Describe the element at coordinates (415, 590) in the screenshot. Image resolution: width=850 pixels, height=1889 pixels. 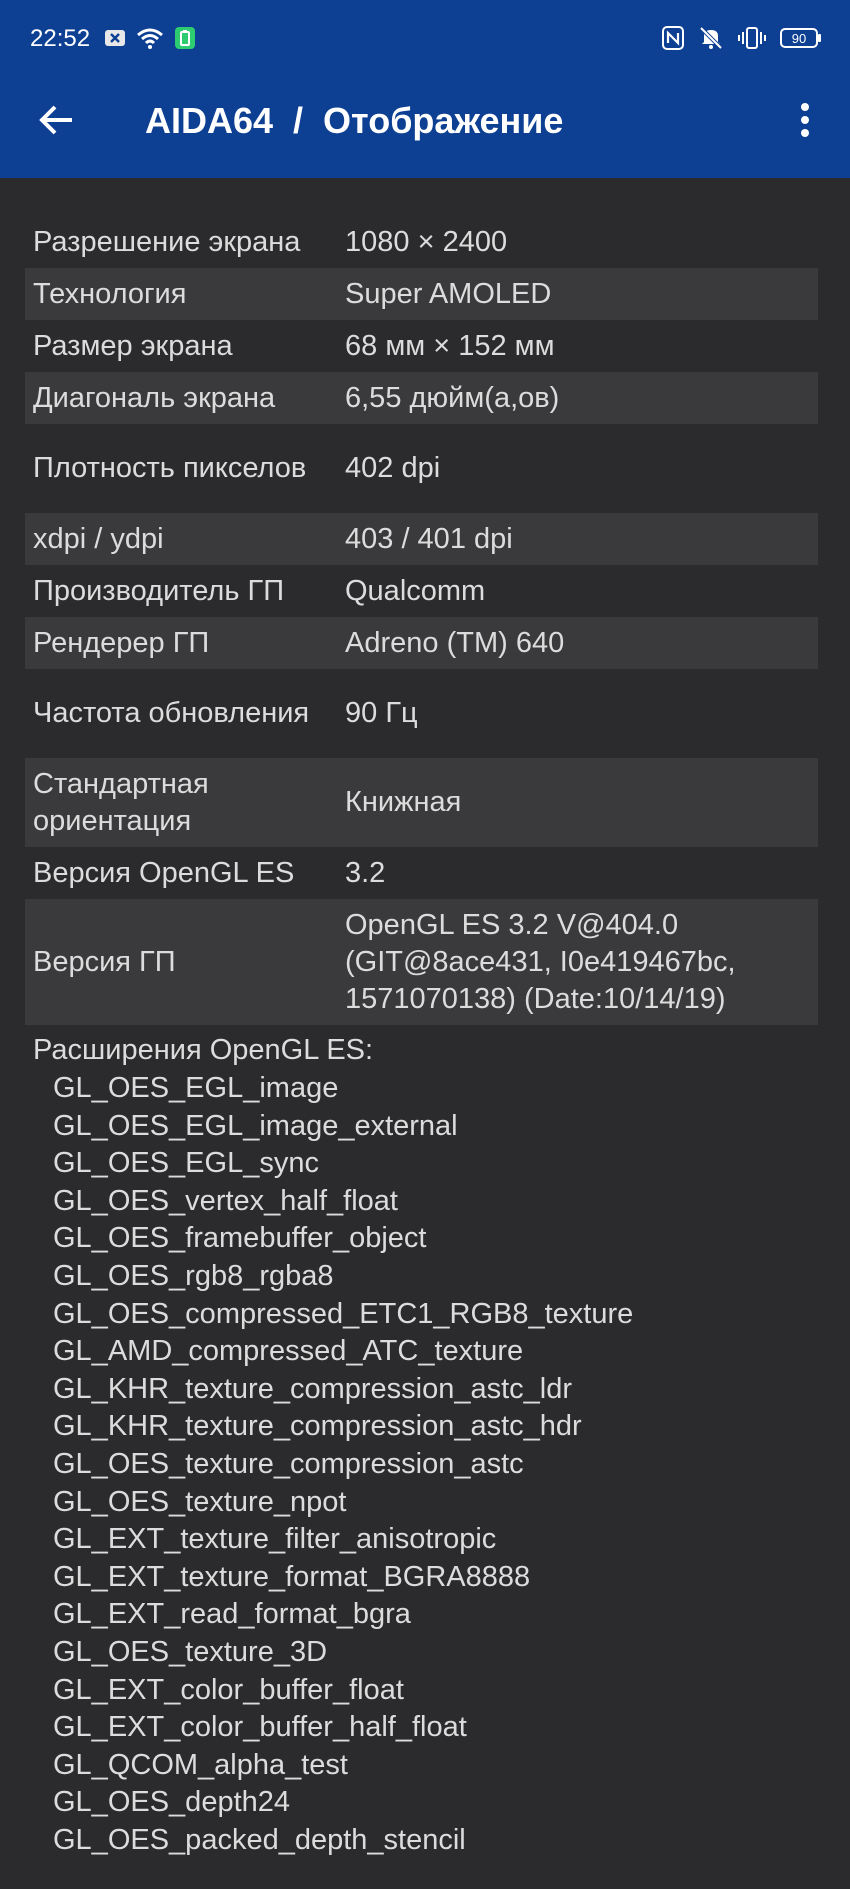
I see `info-value: Qualcomm` at that location.